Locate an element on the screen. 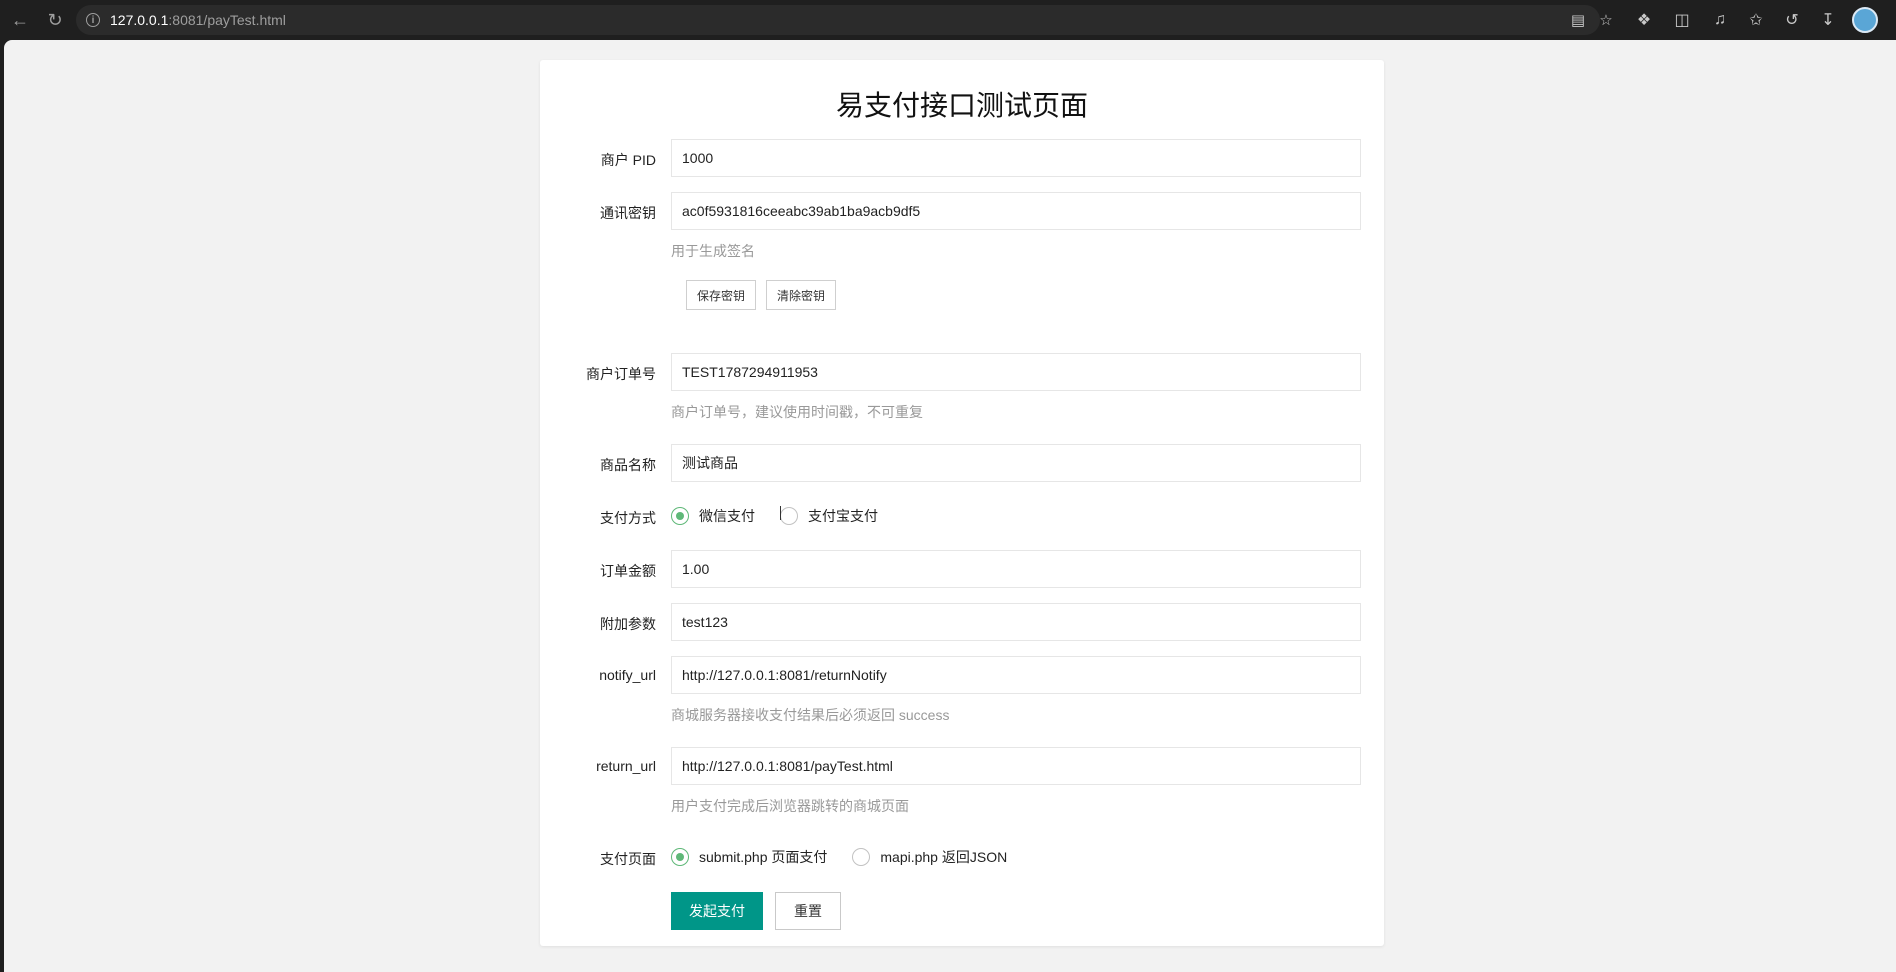  key-hint: 用于生成签名 is located at coordinates (713, 251).